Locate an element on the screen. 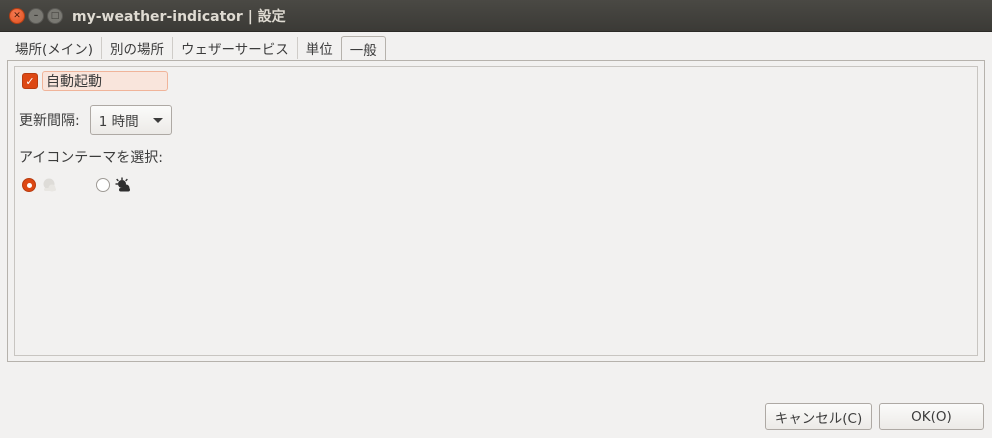 The image size is (992, 438). maximize-window-button: □ is located at coordinates (55, 16).